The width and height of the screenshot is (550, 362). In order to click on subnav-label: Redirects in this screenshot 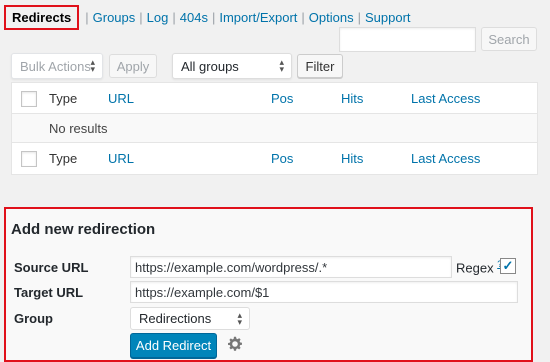, I will do `click(42, 17)`.